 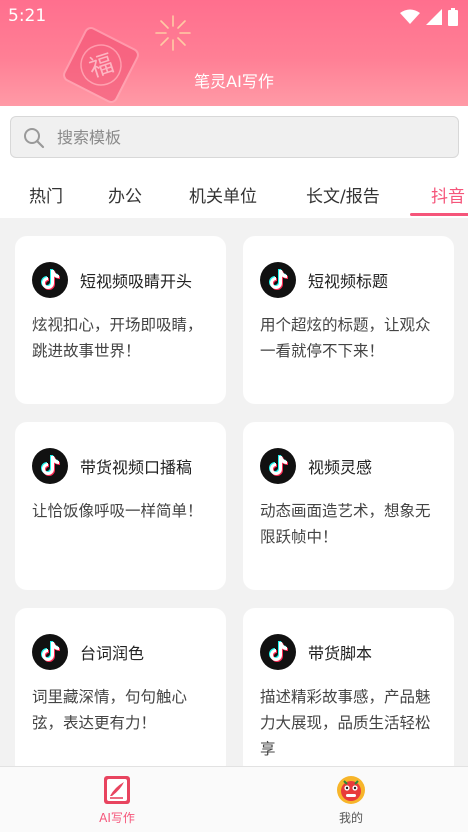 I want to click on nav-item-ai-writing: AI写作, so click(x=117, y=800).